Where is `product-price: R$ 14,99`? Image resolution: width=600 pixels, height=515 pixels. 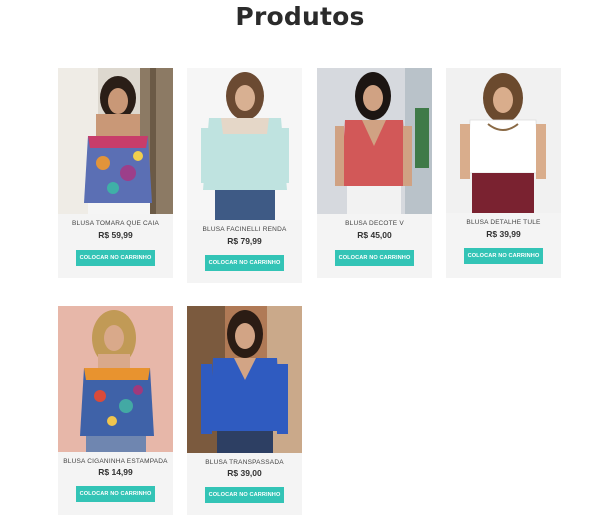 product-price: R$ 14,99 is located at coordinates (115, 472).